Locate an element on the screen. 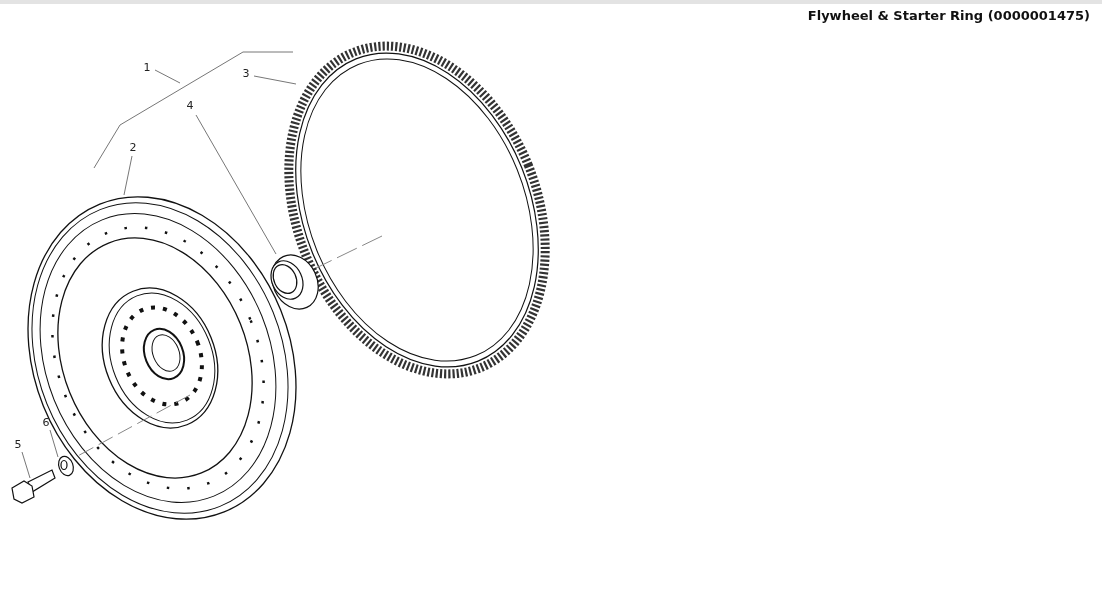 The image size is (1102, 611). callout-number: 2 is located at coordinates (133, 147).